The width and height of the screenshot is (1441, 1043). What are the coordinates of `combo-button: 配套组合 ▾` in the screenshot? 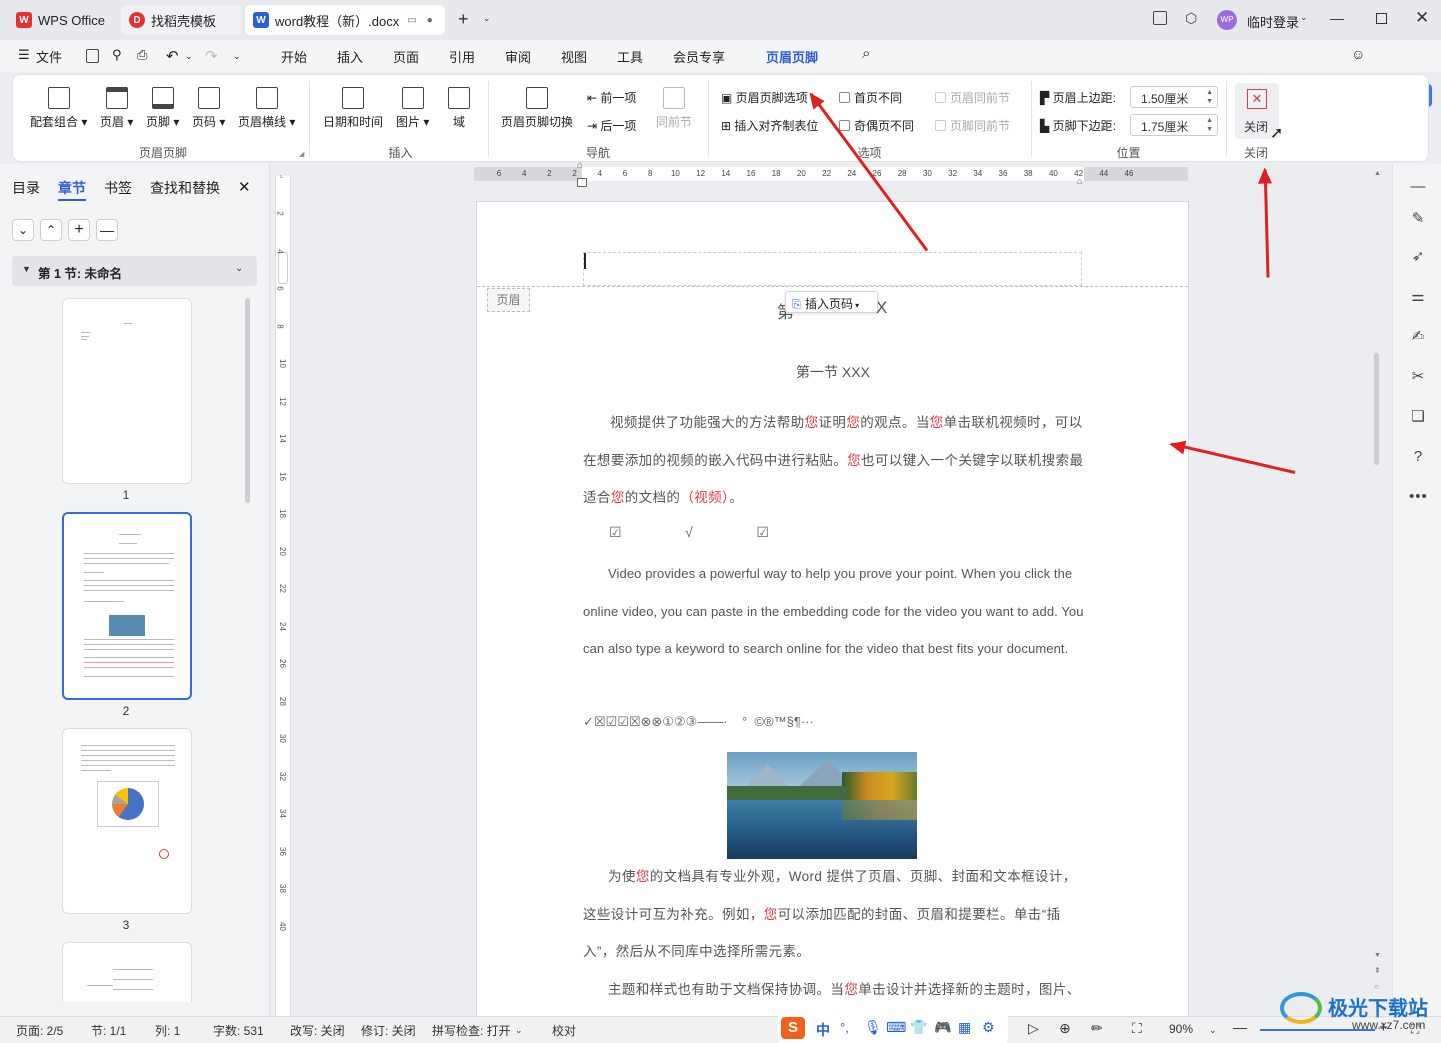 It's located at (58, 108).